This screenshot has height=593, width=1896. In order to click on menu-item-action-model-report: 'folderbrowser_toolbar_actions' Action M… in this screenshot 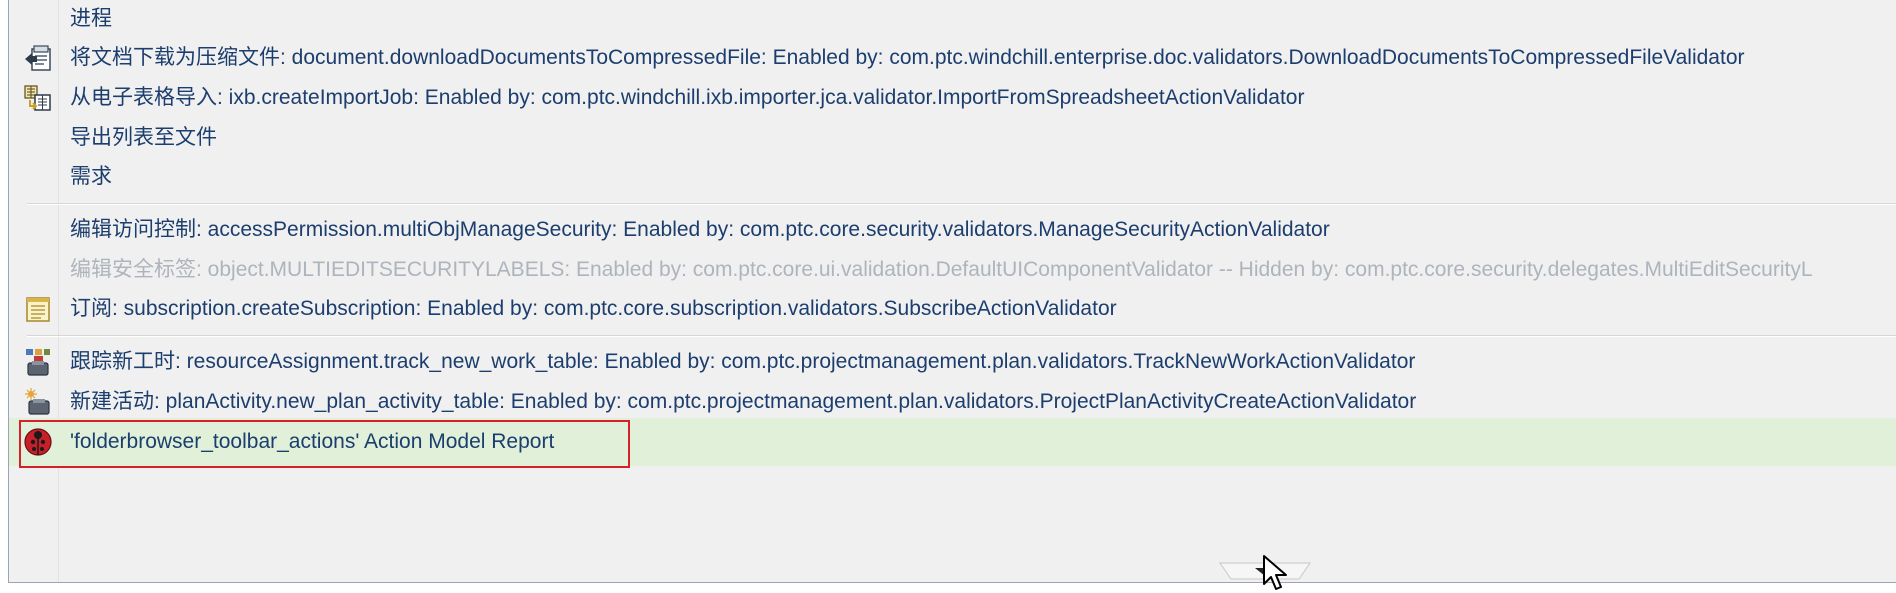, I will do `click(952, 442)`.